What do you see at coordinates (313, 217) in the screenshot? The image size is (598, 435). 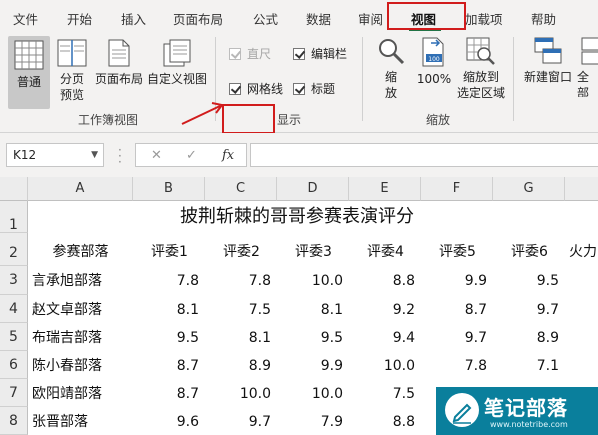 I see `sheet-title-cell: 披荆斩棘的哥哥参赛表演评分` at bounding box center [313, 217].